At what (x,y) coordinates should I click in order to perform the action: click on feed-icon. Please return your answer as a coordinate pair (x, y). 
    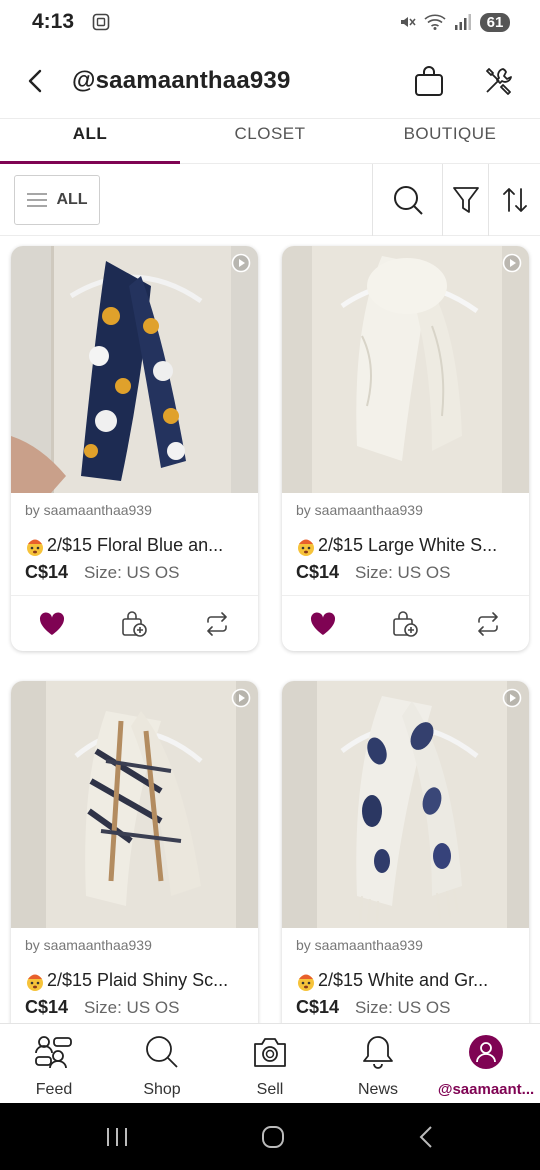
    Looking at the image, I should click on (53, 1052).